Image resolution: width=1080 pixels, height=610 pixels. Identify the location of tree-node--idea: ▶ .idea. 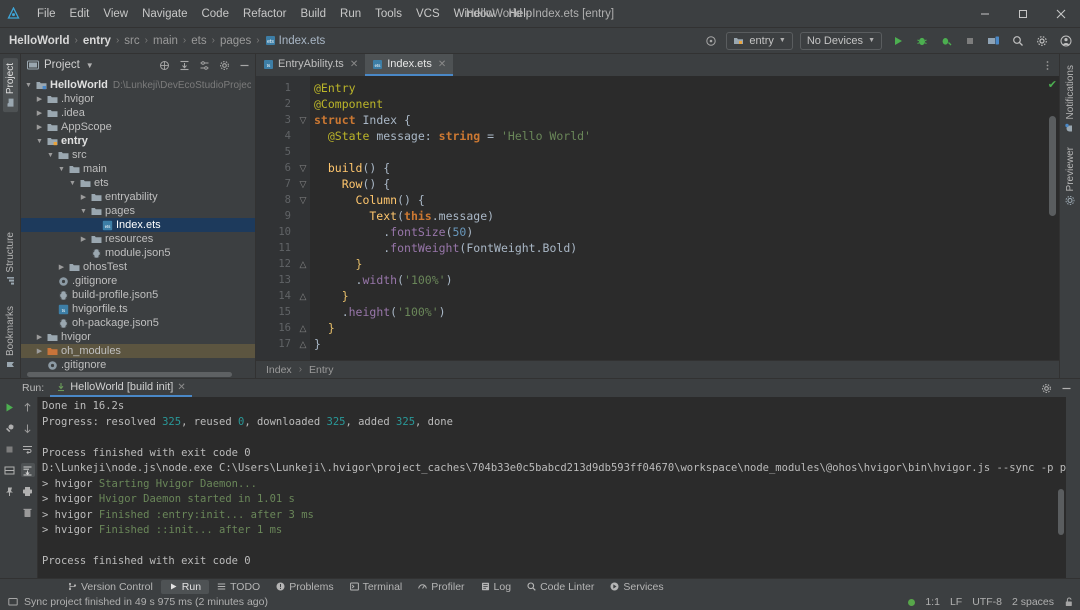
(138, 113).